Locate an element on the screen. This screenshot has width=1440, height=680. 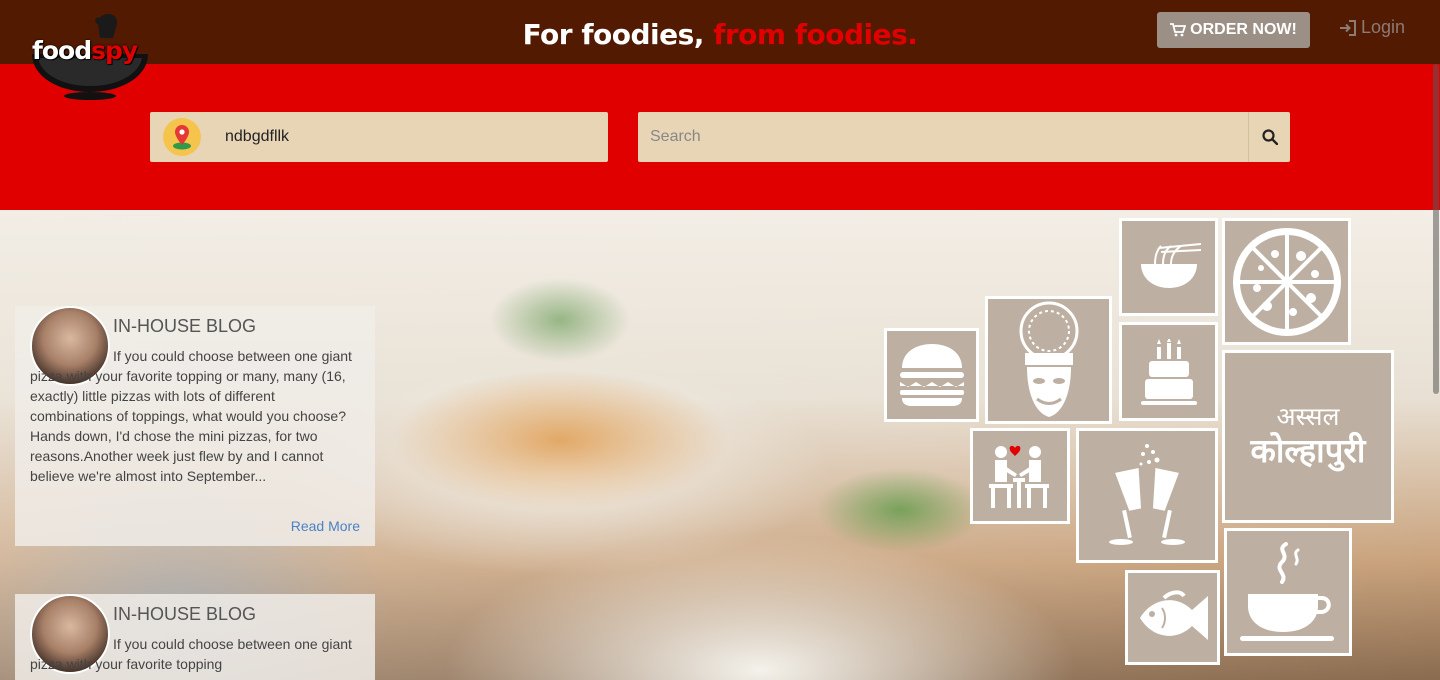
kathakali-icon is located at coordinates (1048, 359).